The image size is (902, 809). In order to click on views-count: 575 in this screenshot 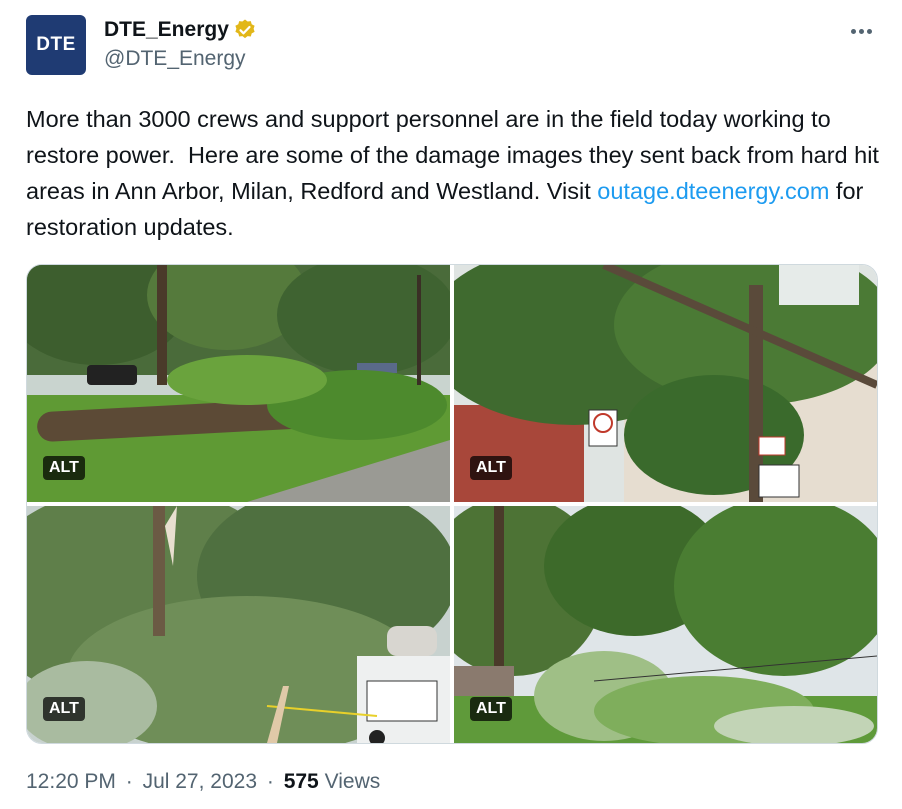, I will do `click(301, 781)`.